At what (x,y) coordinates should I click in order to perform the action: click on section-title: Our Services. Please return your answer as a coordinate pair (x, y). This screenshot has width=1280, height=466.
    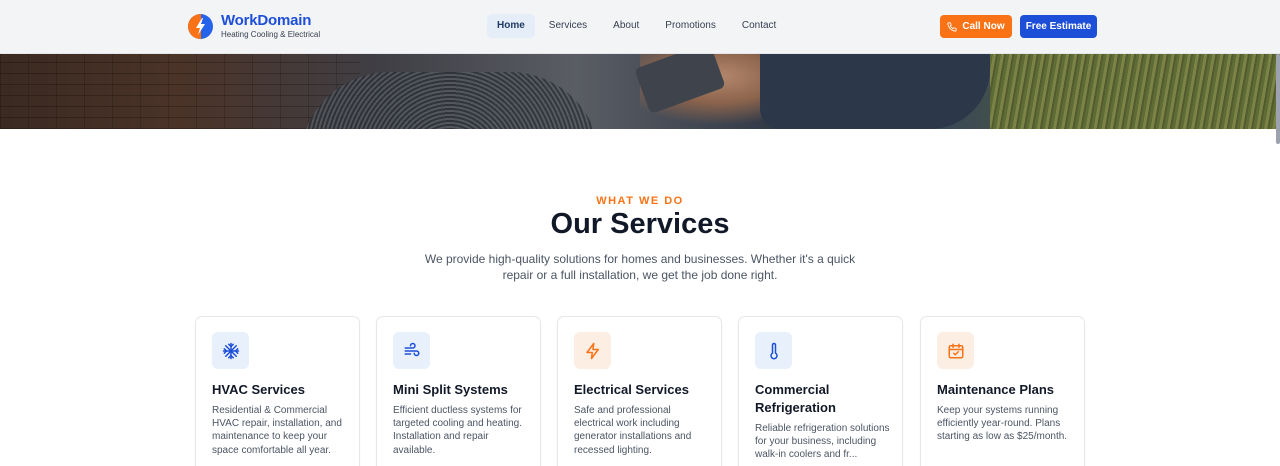
    Looking at the image, I should click on (640, 224).